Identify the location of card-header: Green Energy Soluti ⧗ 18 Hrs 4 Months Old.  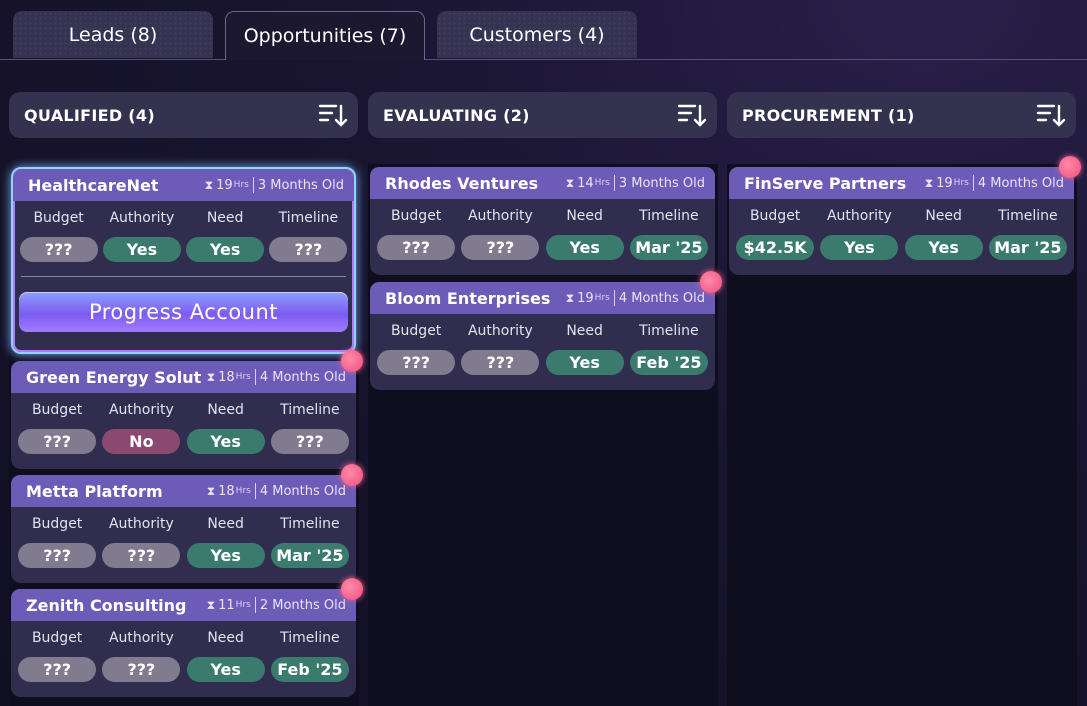
(183, 377).